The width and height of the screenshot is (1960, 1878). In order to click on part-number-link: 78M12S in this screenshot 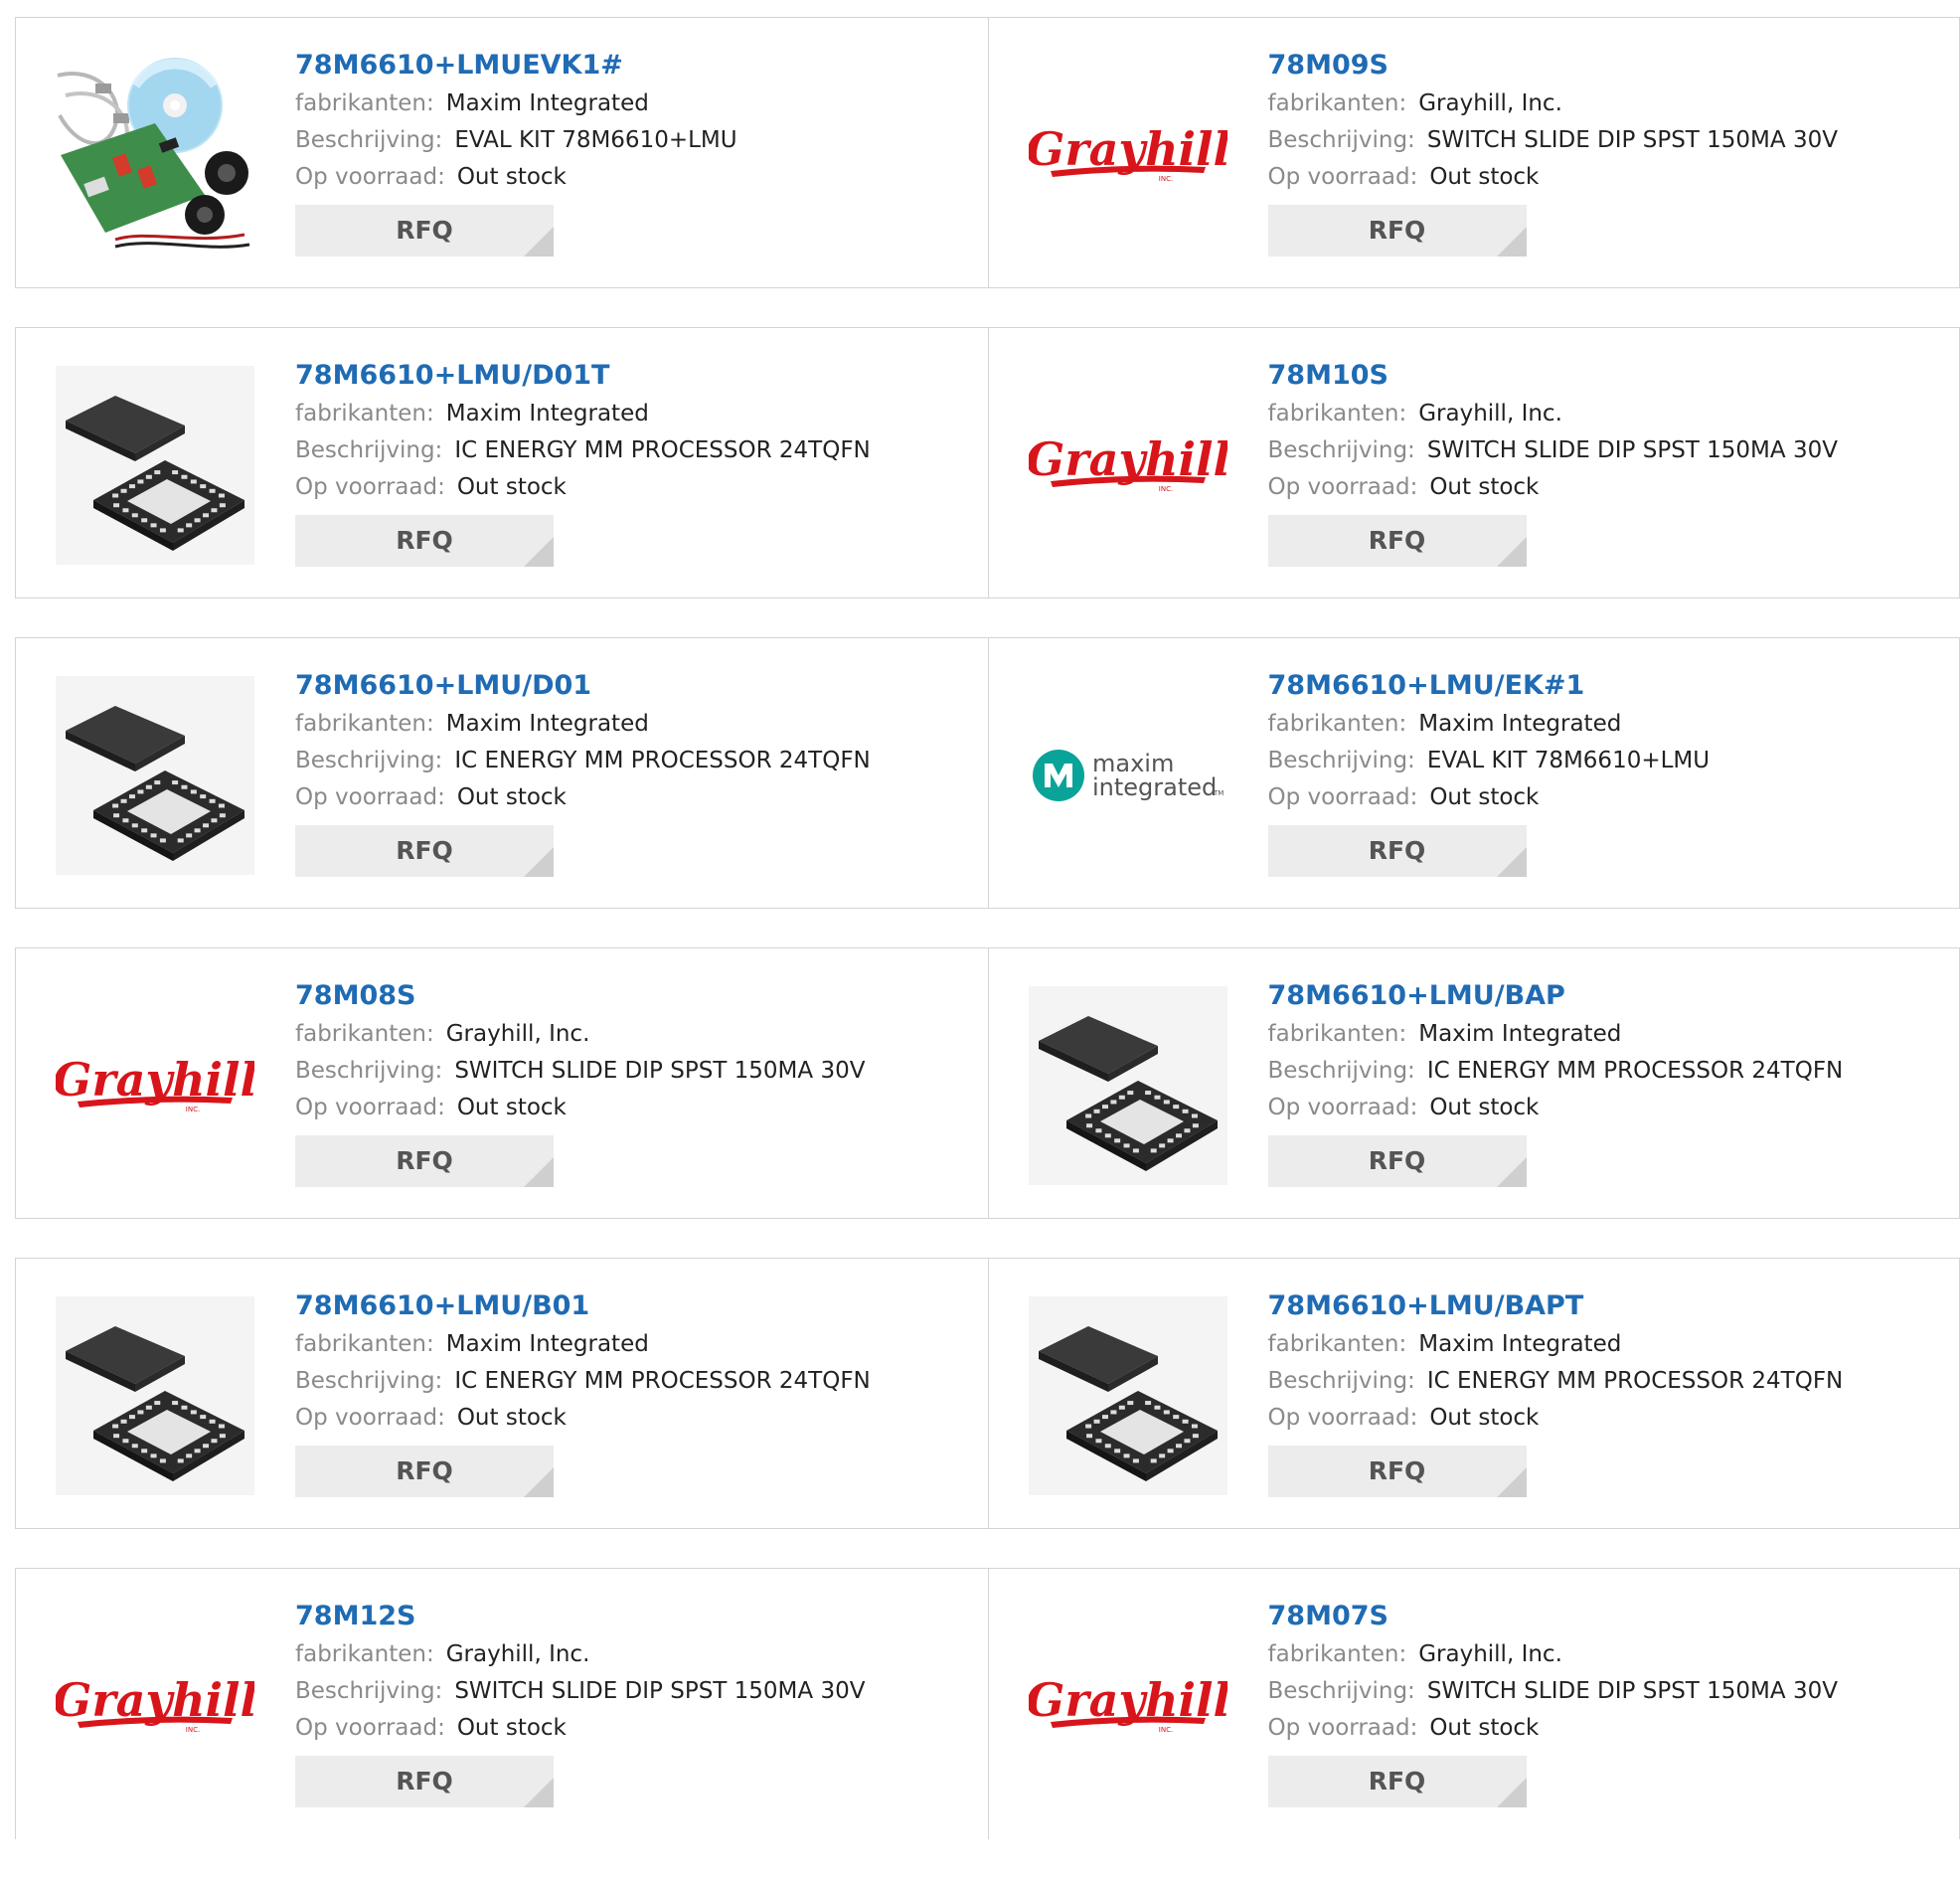, I will do `click(637, 1616)`.